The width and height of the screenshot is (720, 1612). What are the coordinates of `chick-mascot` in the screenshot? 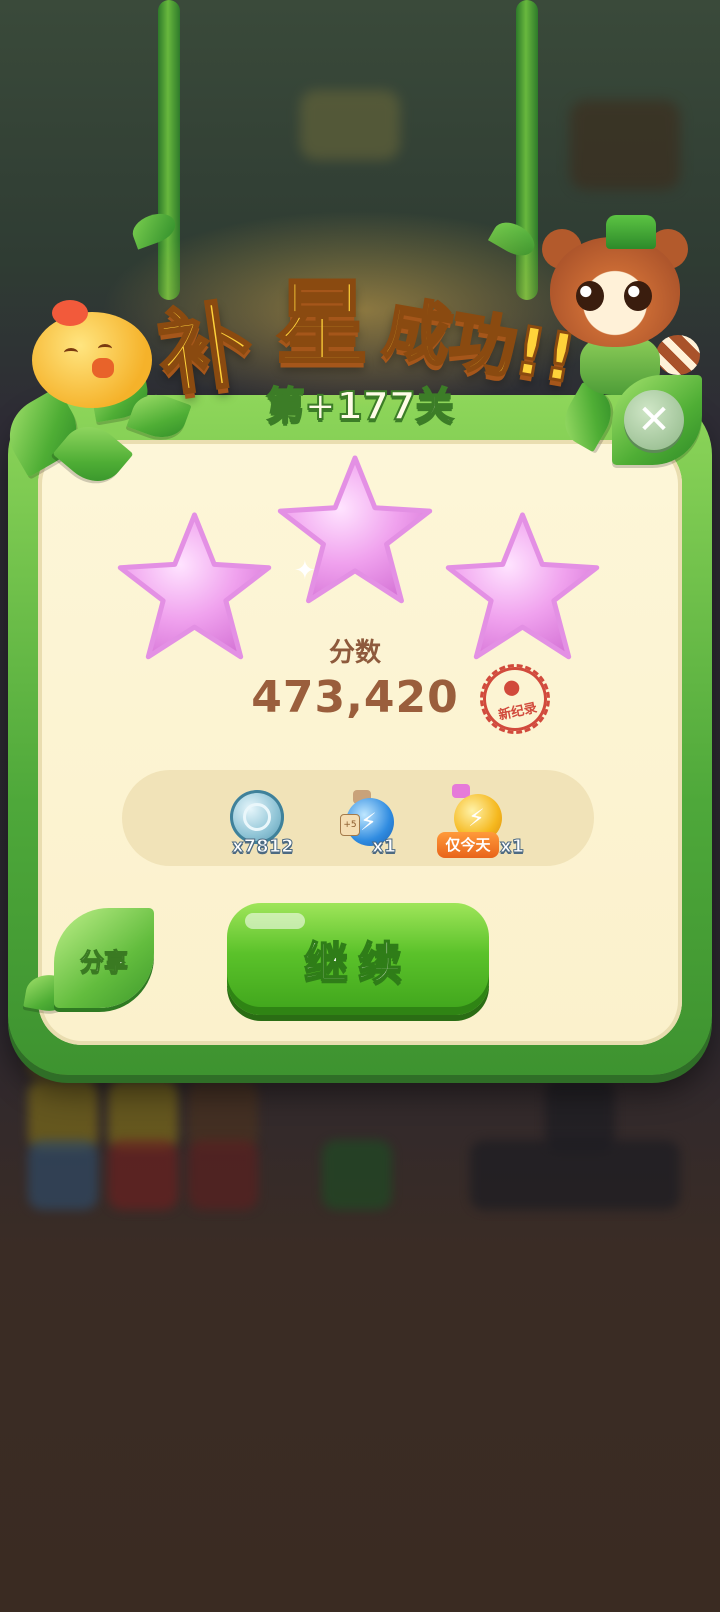 It's located at (87, 355).